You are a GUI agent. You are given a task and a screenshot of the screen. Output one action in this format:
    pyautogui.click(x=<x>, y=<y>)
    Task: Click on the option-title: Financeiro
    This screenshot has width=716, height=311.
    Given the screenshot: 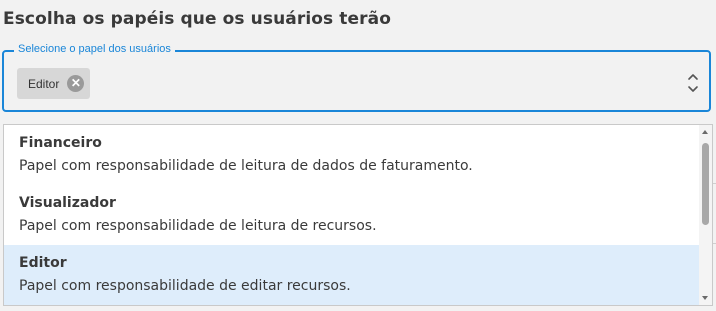 What is the action you would take?
    pyautogui.click(x=60, y=143)
    